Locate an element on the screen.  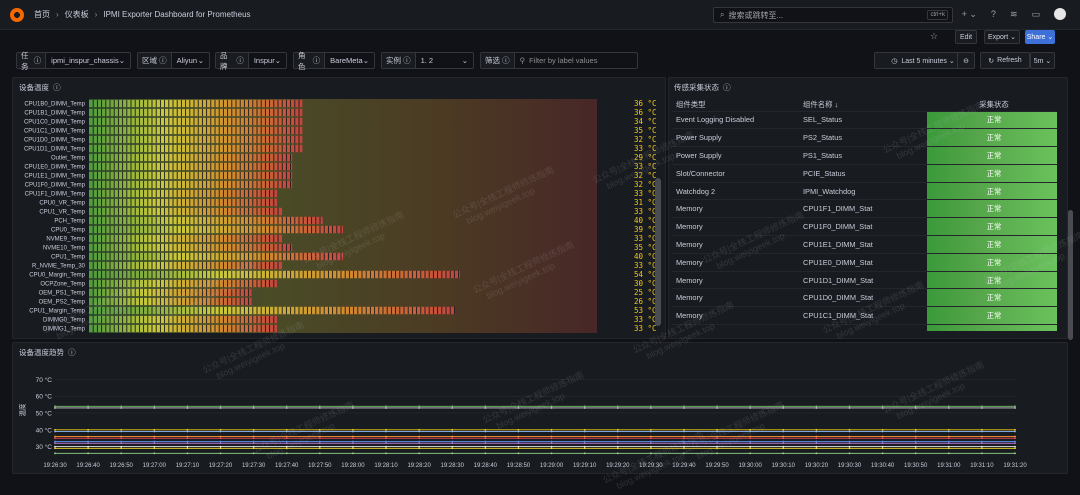
table-row: Slot/Connector PCIE_Status 正常 is located at coordinates (864, 173).